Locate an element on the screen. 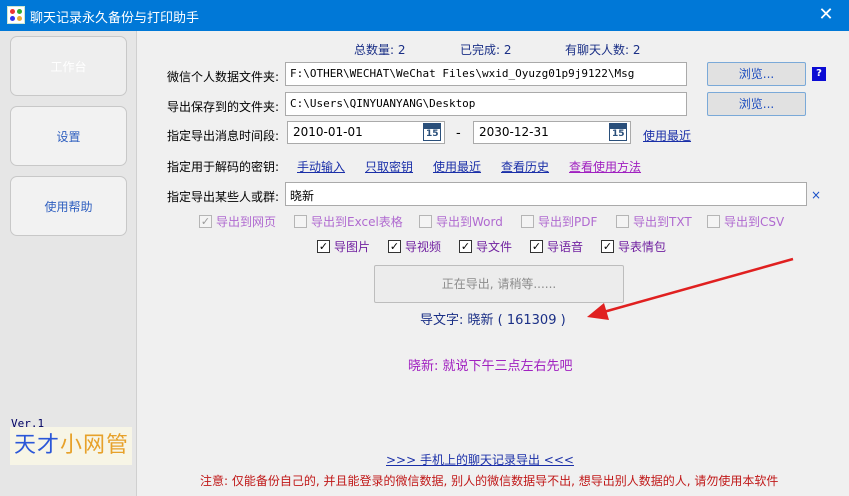 Image resolution: width=849 pixels, height=496 pixels. mobile-export-link: >>> 手机上的聊天记录导出 <<< is located at coordinates (480, 459).